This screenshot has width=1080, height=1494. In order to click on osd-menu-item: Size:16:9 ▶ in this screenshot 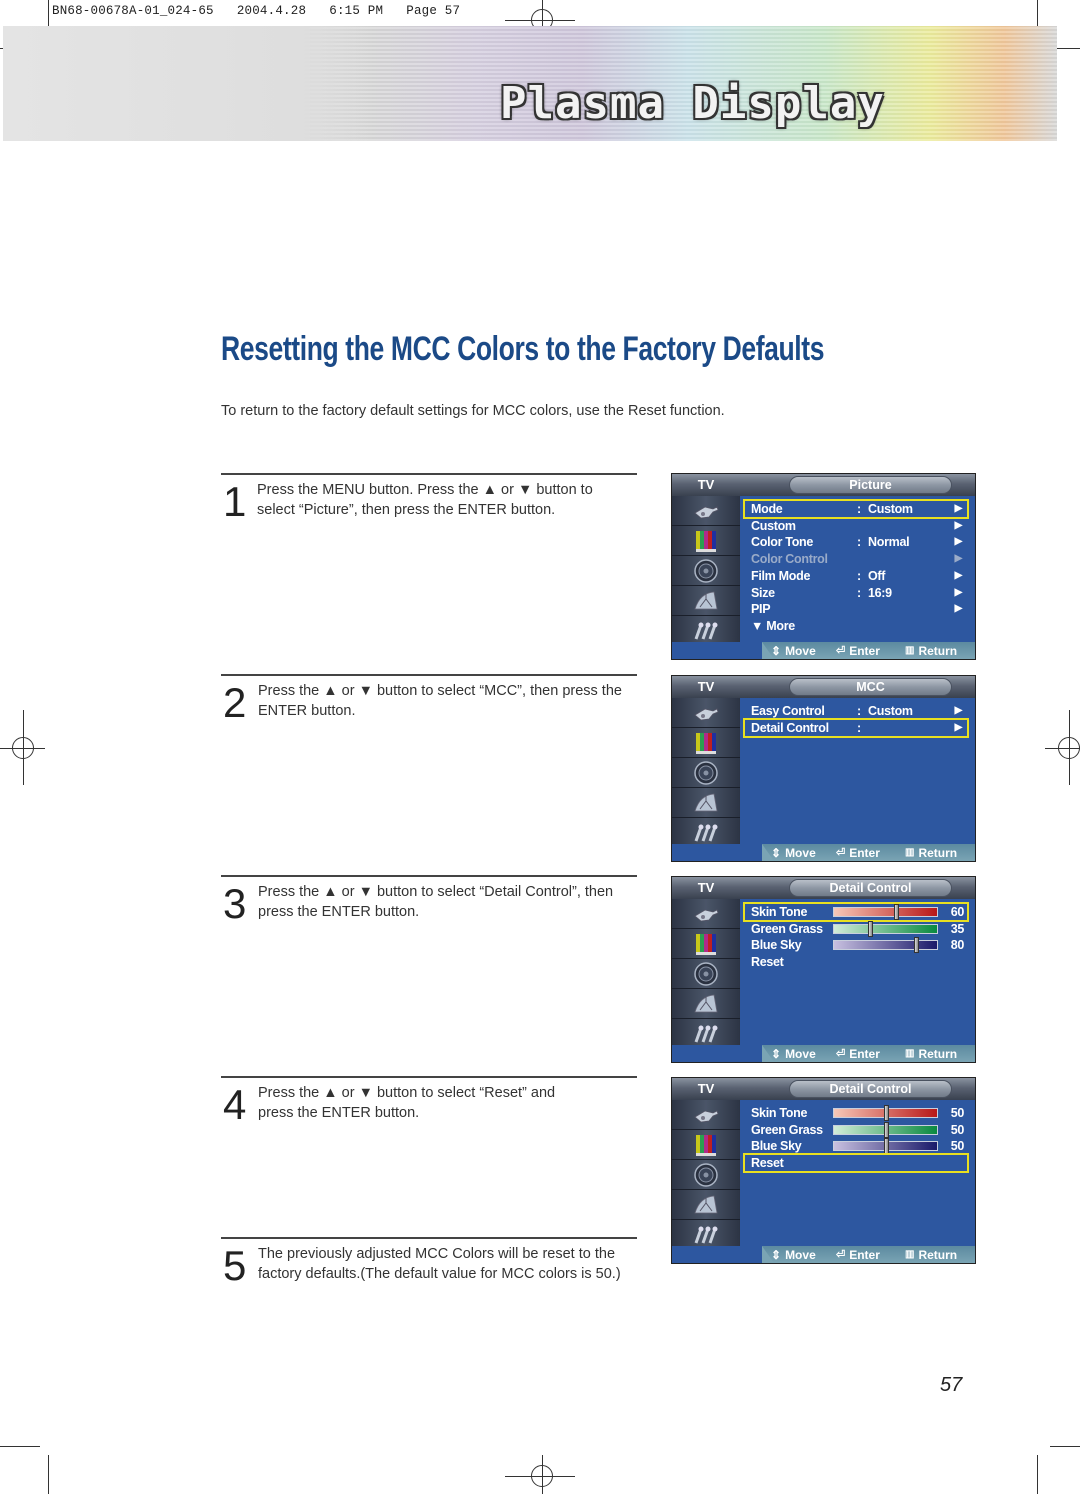, I will do `click(856, 593)`.